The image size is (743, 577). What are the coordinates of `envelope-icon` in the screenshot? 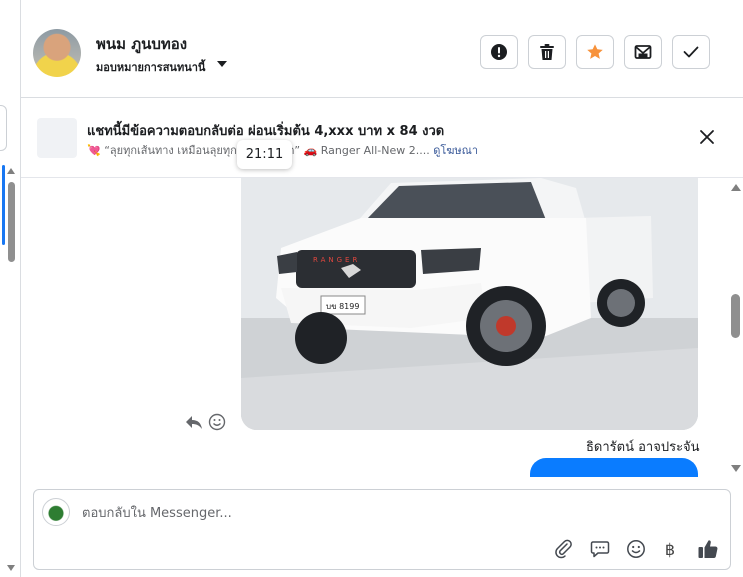 It's located at (643, 52).